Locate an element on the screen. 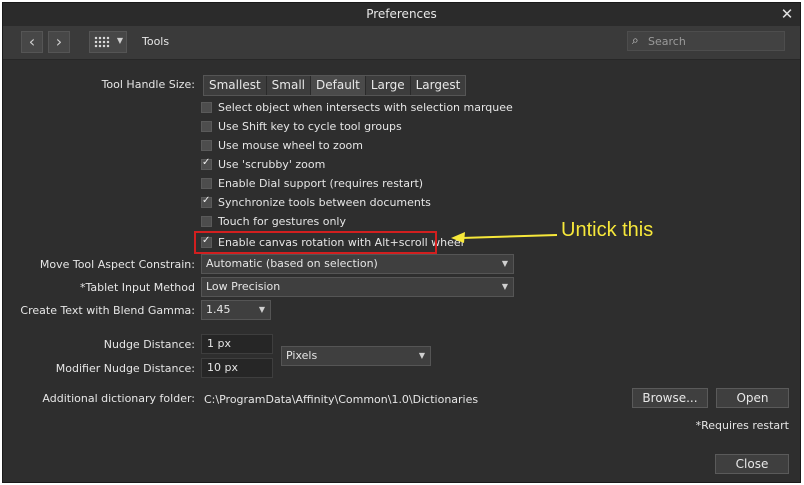  breadcrumb: Tools is located at coordinates (156, 41).